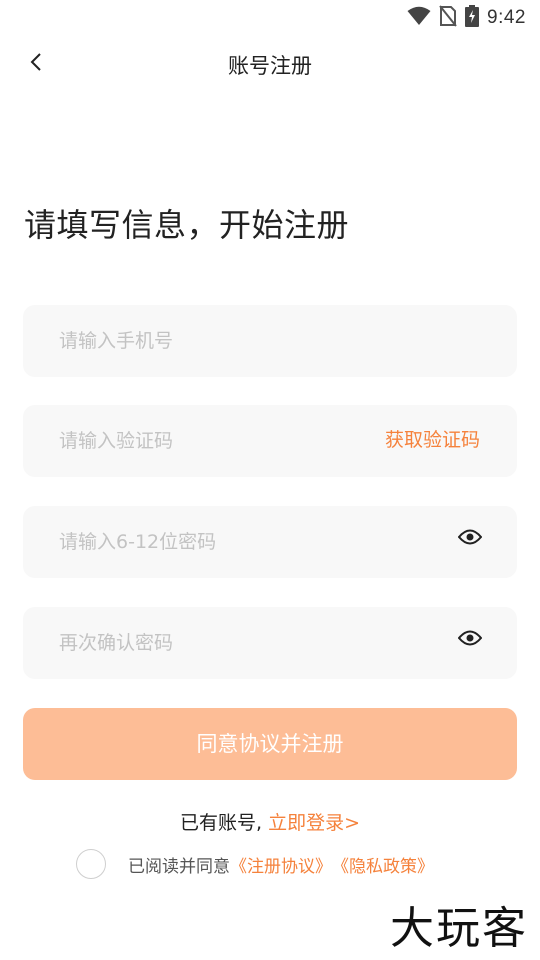 The image size is (540, 960). I want to click on confirm-password-field, so click(270, 643).